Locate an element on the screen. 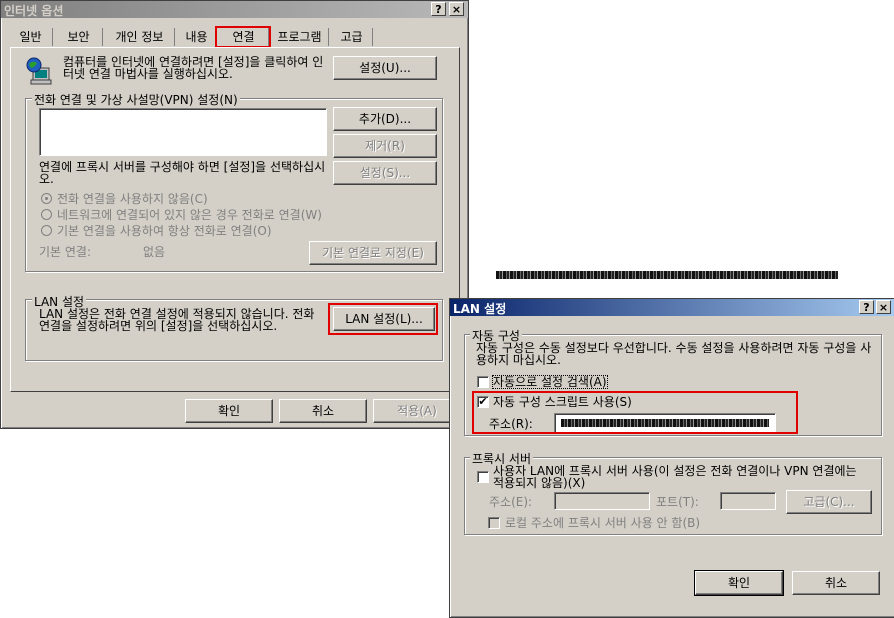 This screenshot has width=894, height=618. close-button: × is located at coordinates (456, 9).